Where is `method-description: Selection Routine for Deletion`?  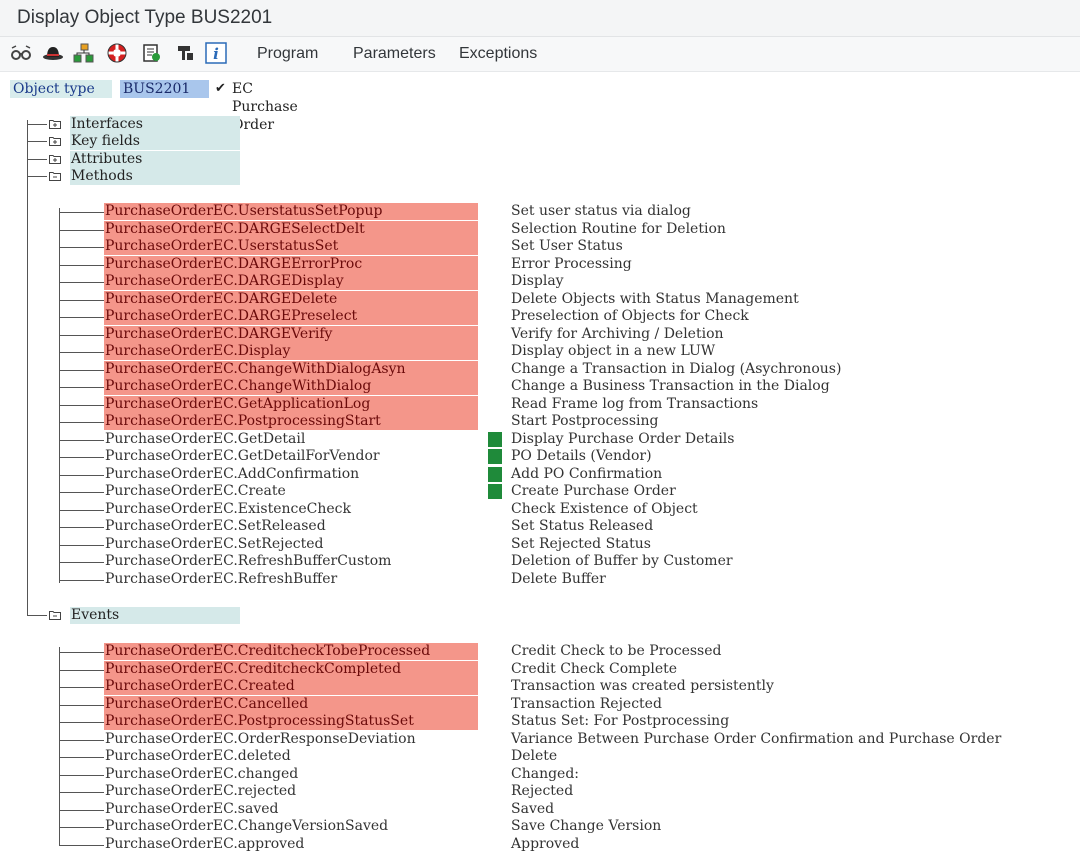
method-description: Selection Routine for Deletion is located at coordinates (618, 228).